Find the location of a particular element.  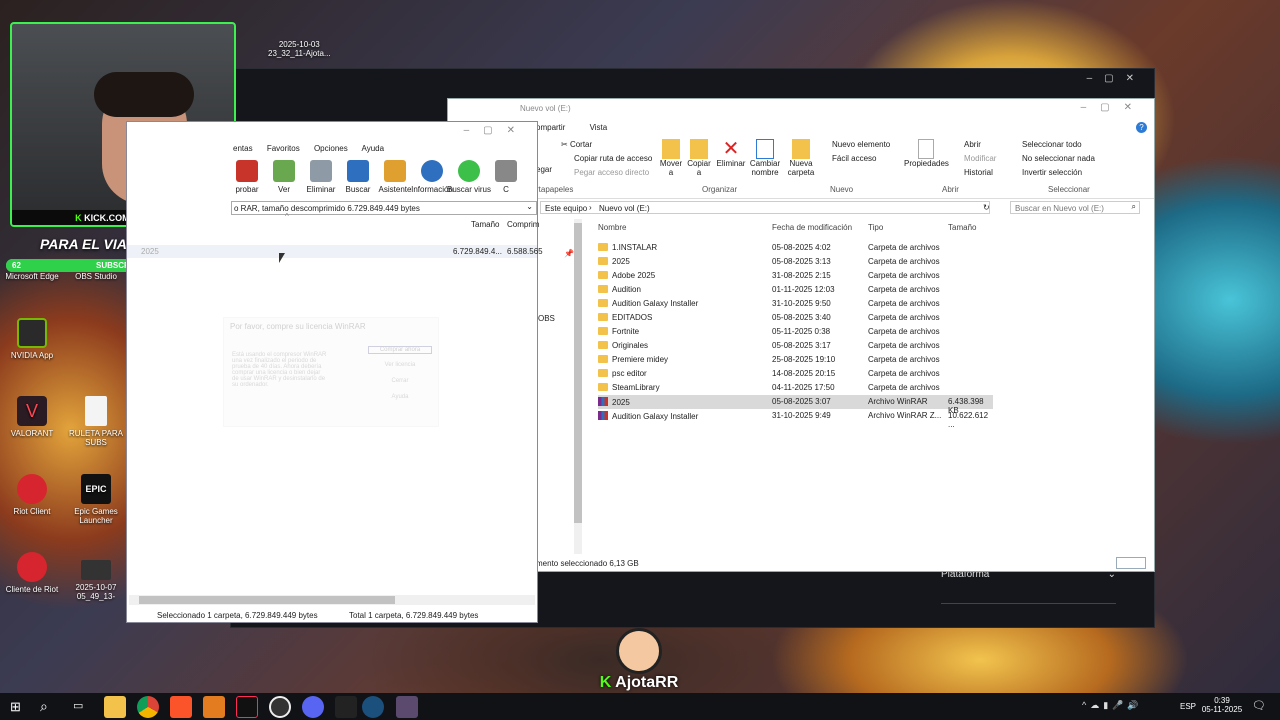

rar-hscroll-thumb is located at coordinates (267, 600).